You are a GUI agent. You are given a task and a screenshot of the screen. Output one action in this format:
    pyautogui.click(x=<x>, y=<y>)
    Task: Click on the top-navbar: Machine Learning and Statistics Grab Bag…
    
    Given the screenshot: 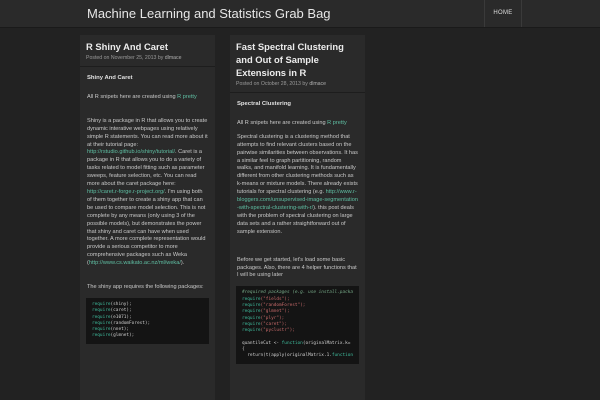 What is the action you would take?
    pyautogui.click(x=300, y=14)
    